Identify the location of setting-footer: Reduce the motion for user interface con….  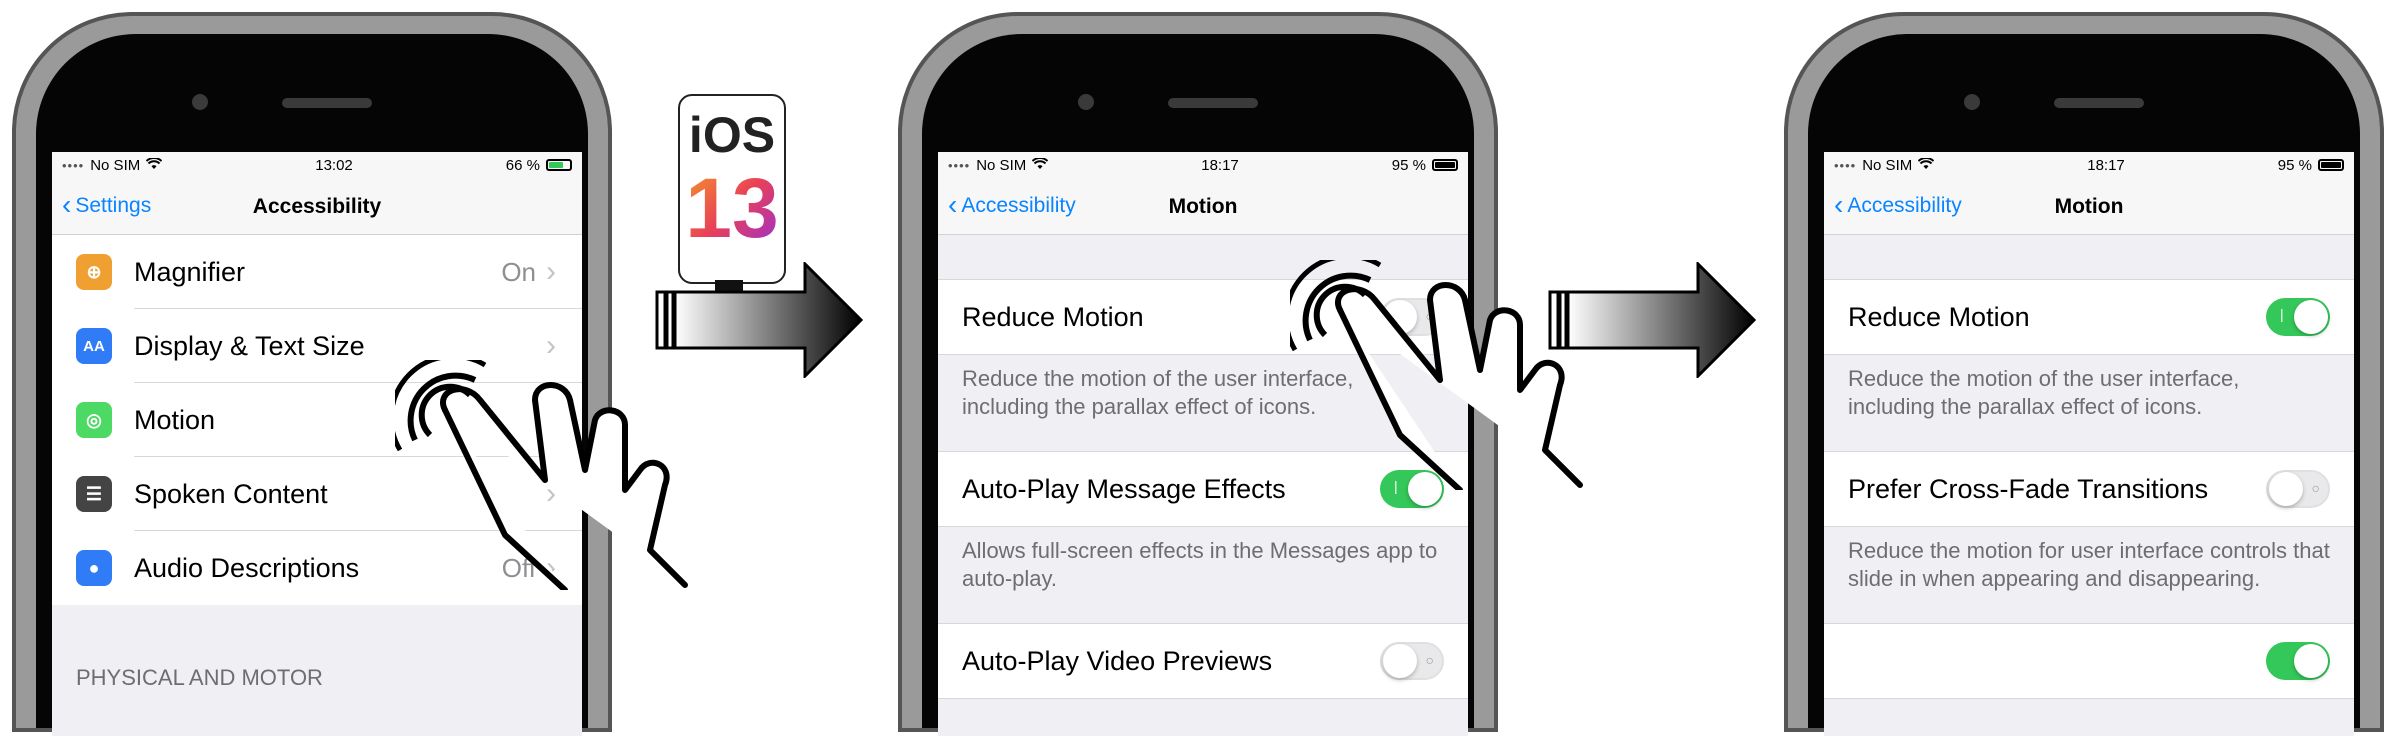
(2089, 564).